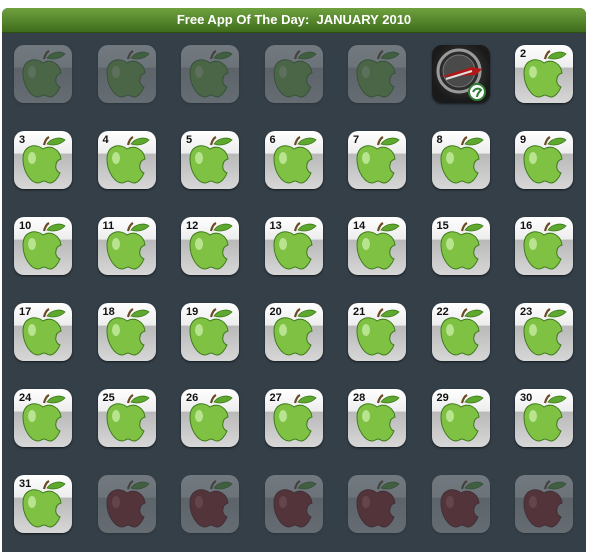  I want to click on calendar-day-tile: 8, so click(460, 160).